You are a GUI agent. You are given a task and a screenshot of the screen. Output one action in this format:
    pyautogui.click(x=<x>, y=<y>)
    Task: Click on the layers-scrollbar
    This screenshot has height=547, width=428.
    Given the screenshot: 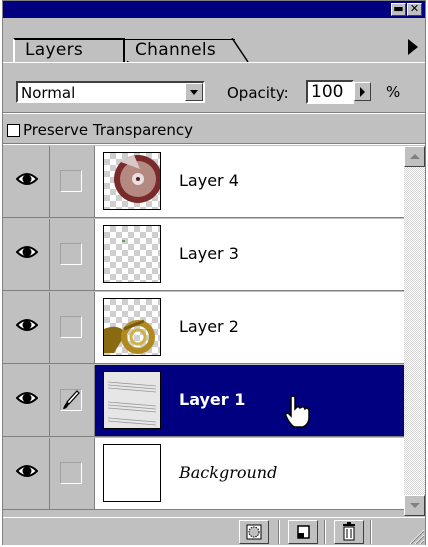 What is the action you would take?
    pyautogui.click(x=414, y=331)
    